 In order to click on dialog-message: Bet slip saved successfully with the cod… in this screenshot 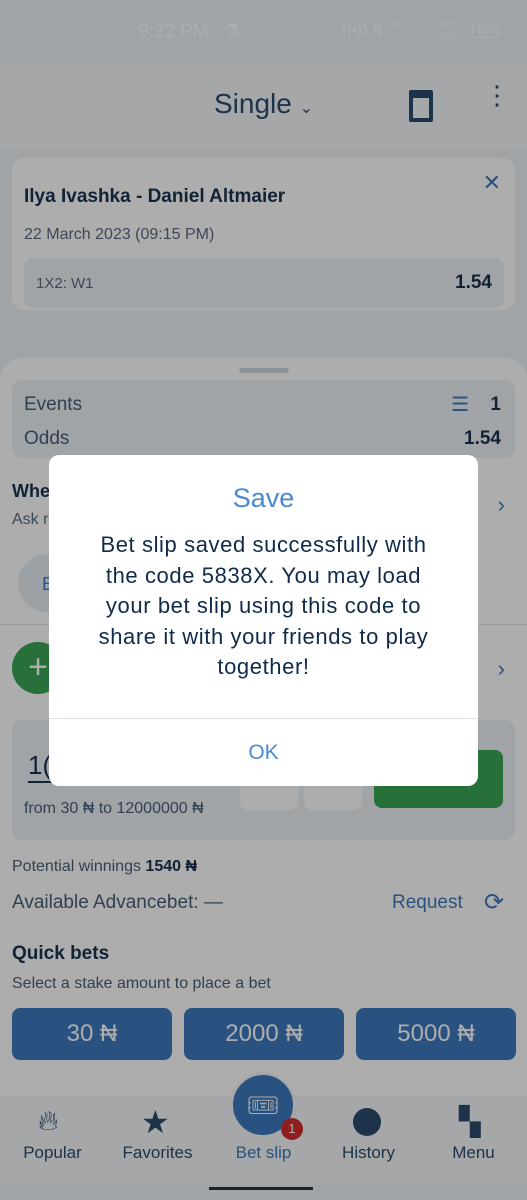, I will do `click(263, 605)`.